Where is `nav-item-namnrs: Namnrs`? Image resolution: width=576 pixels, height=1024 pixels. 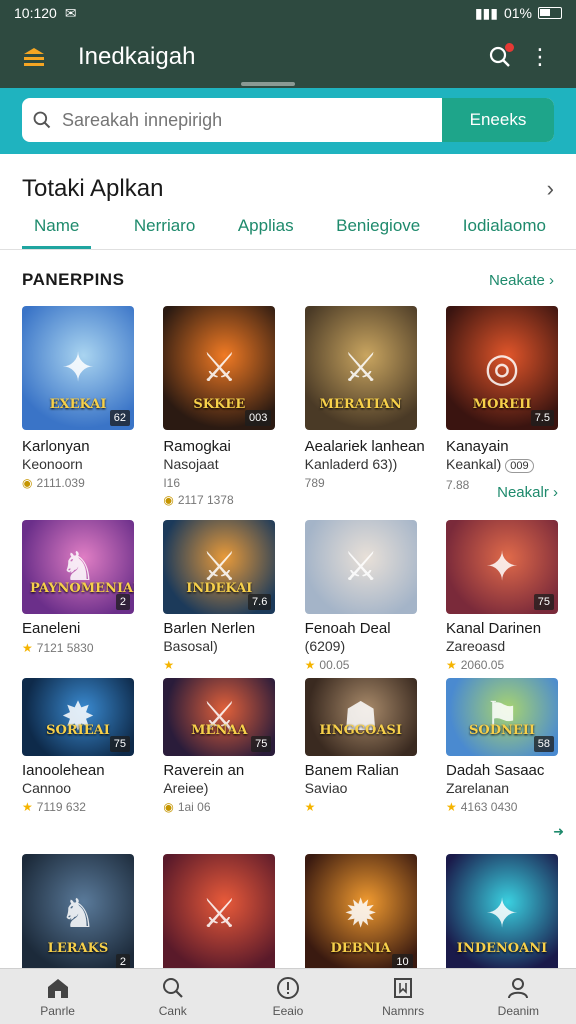
nav-item-namnrs: Namnrs is located at coordinates (403, 997).